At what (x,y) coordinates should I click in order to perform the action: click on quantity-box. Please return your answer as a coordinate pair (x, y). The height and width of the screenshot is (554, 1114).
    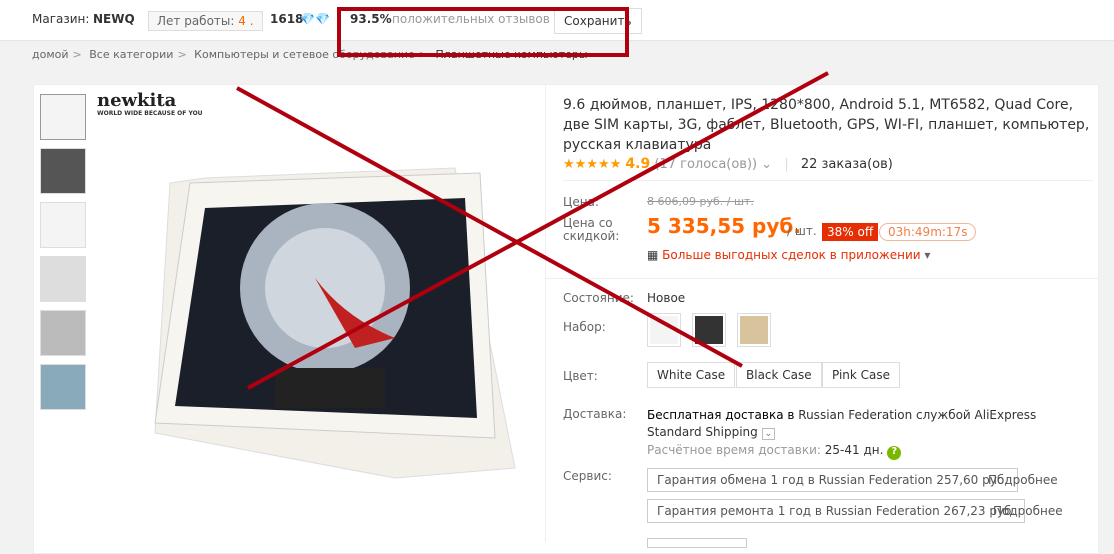
    Looking at the image, I should click on (697, 543).